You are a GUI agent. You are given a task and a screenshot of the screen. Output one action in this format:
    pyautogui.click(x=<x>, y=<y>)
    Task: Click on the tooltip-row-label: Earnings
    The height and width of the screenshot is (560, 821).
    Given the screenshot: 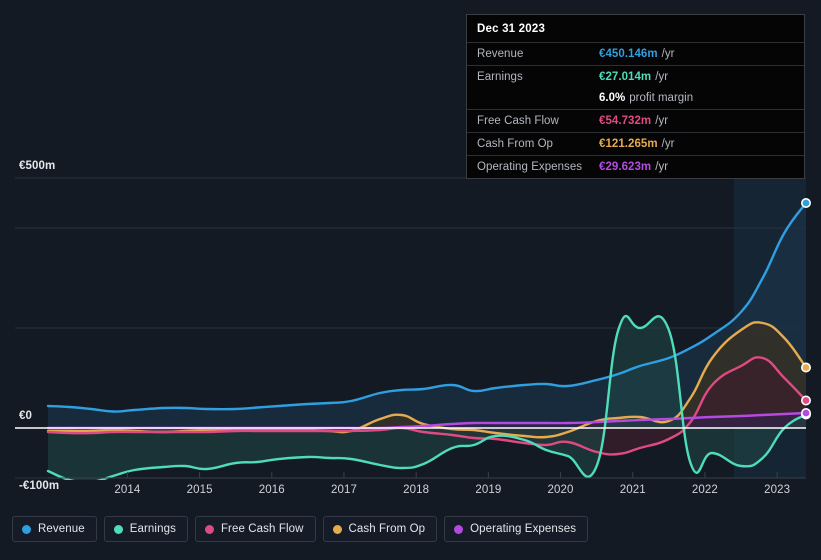 What is the action you would take?
    pyautogui.click(x=500, y=77)
    